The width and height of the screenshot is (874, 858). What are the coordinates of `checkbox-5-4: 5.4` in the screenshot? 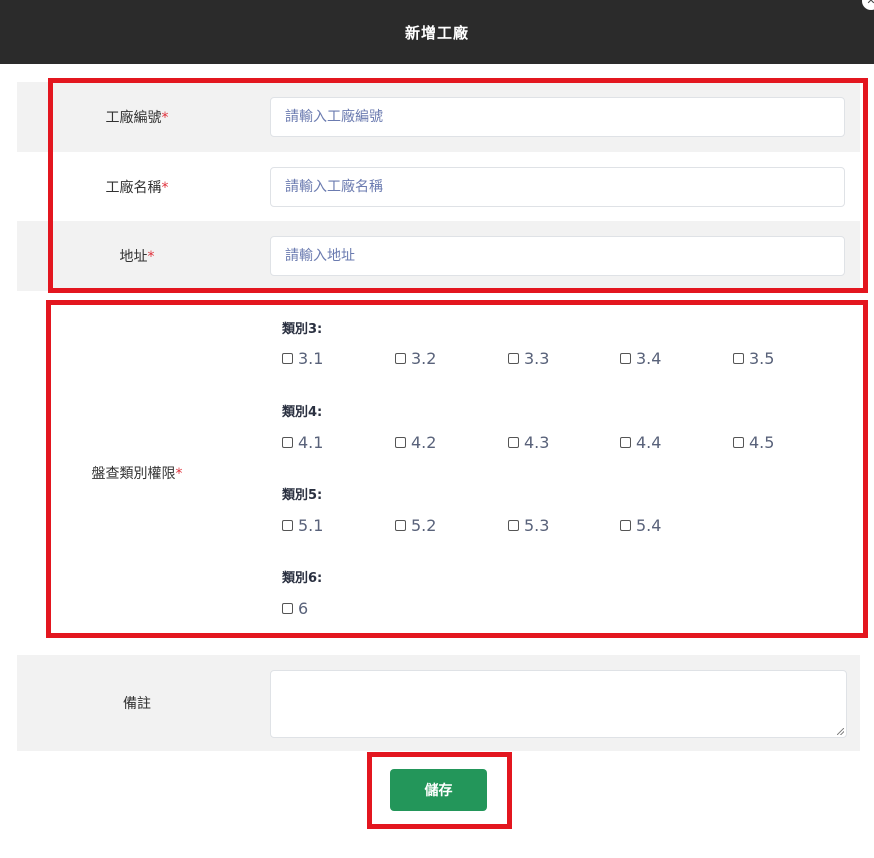 It's located at (640, 525).